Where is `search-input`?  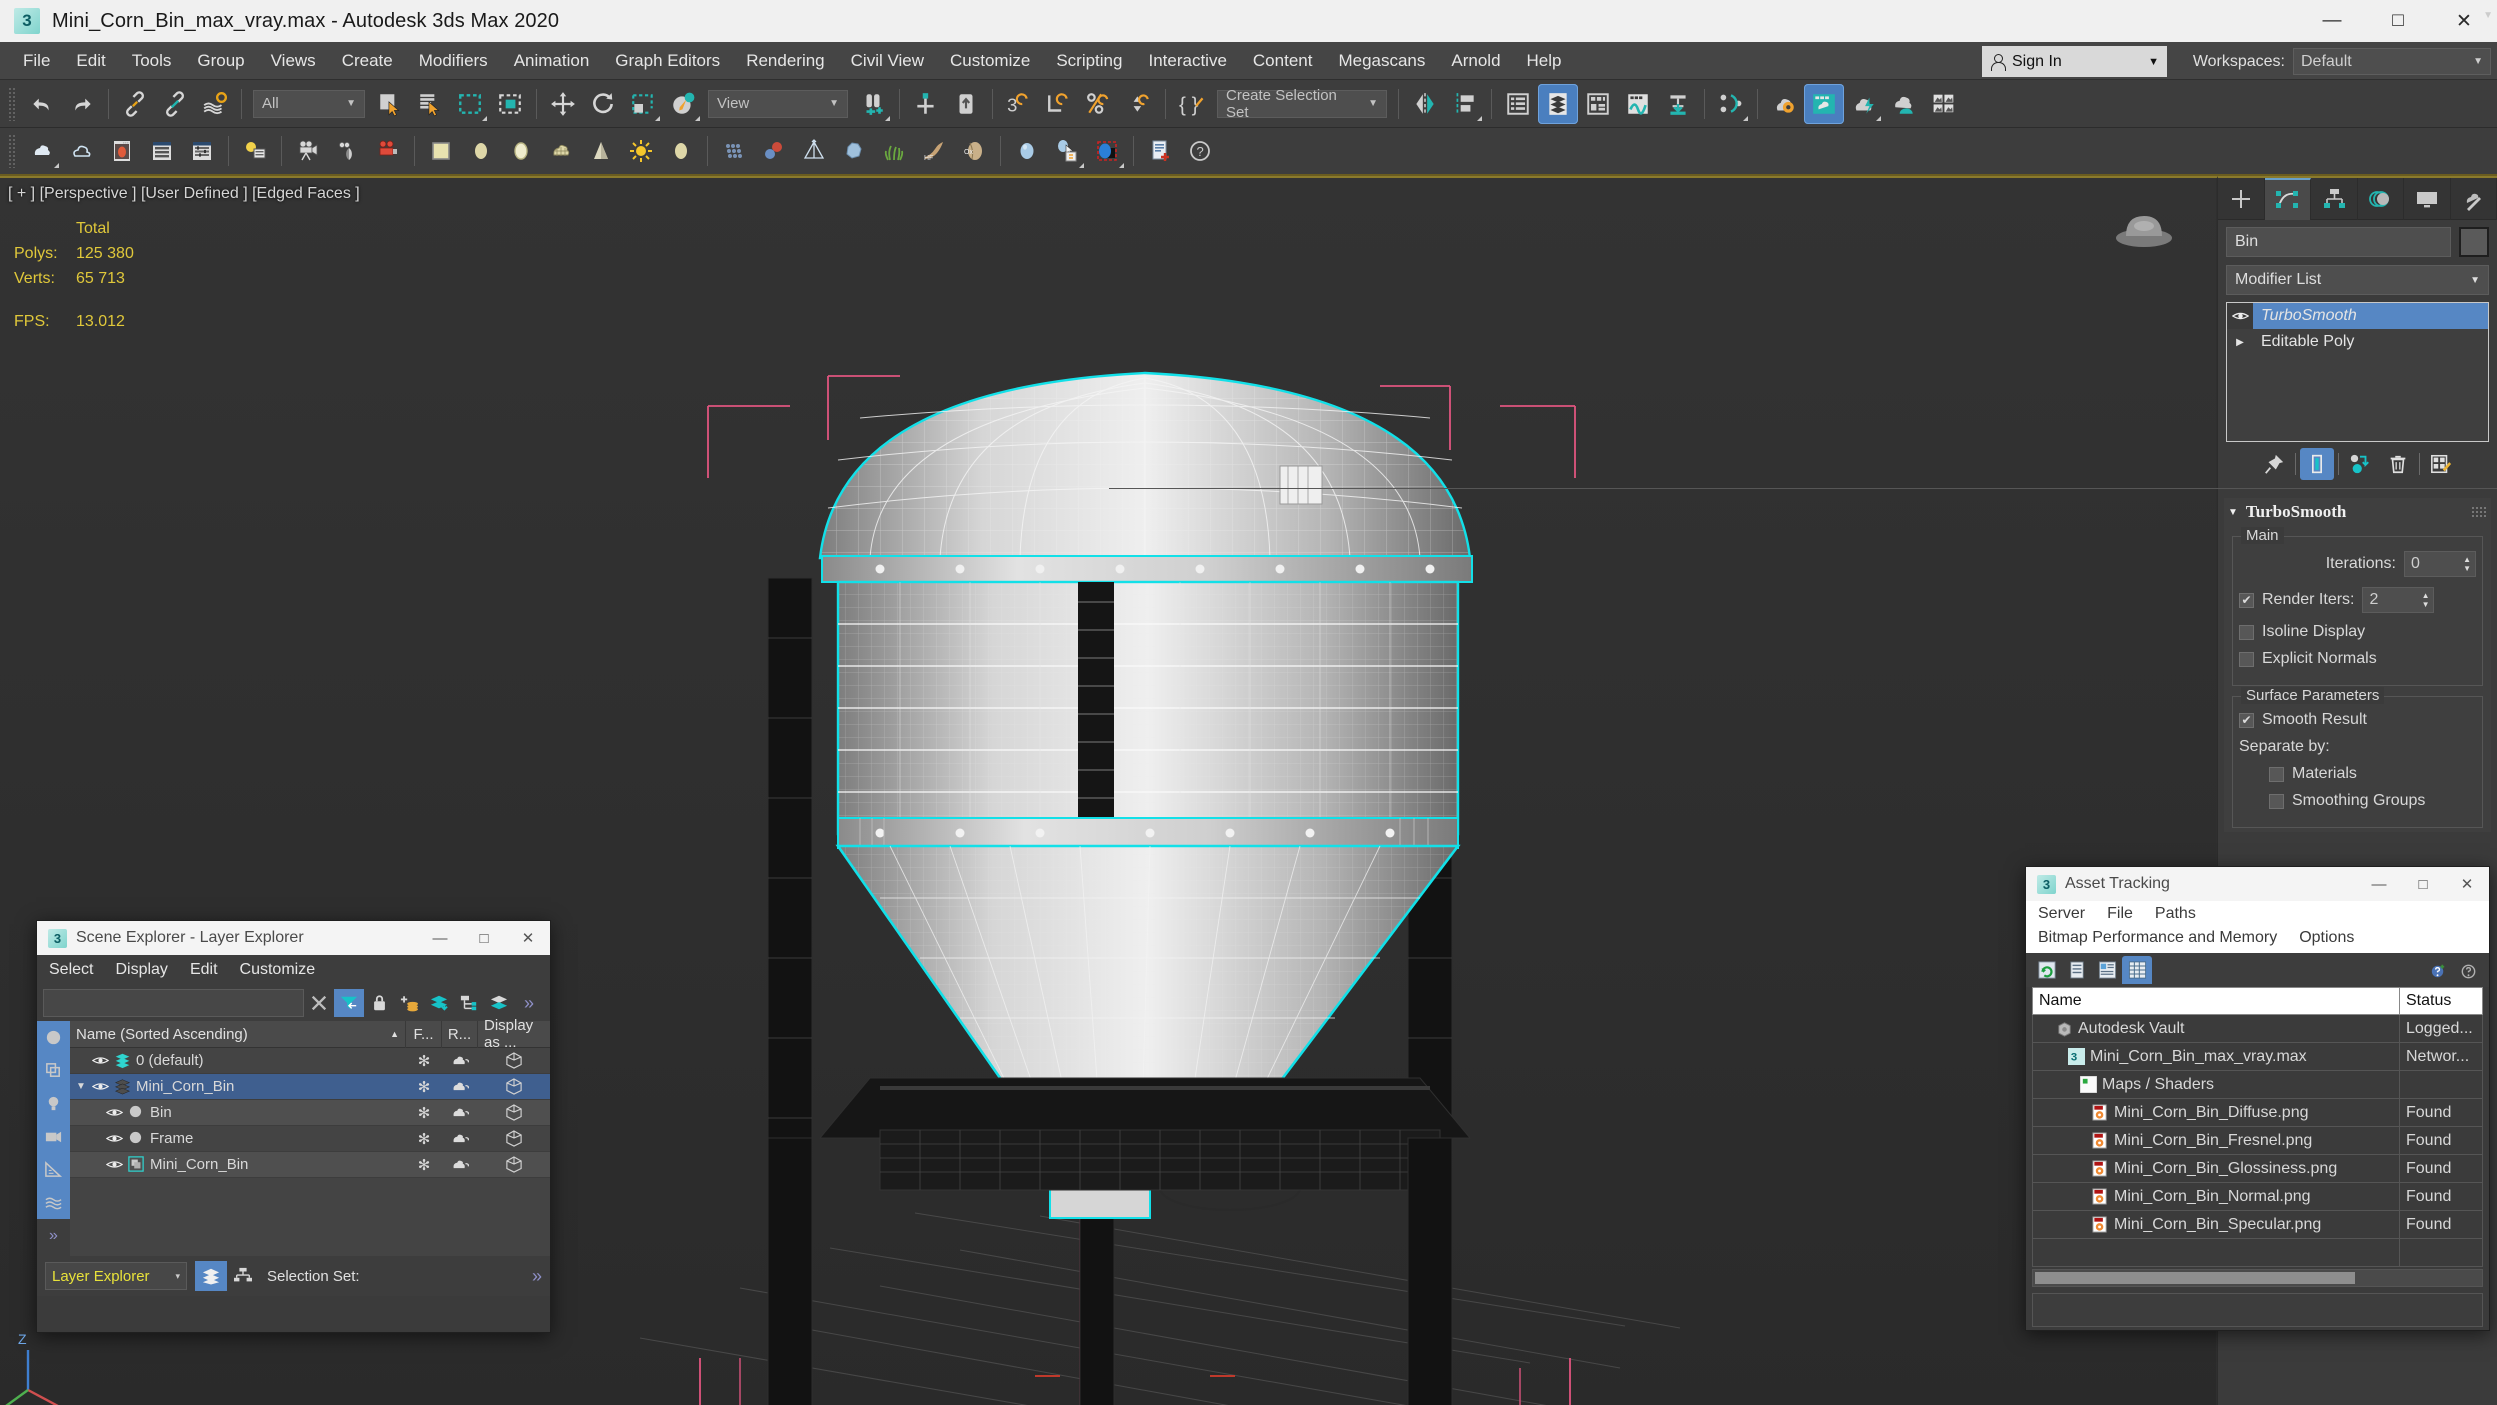 search-input is located at coordinates (173, 1003).